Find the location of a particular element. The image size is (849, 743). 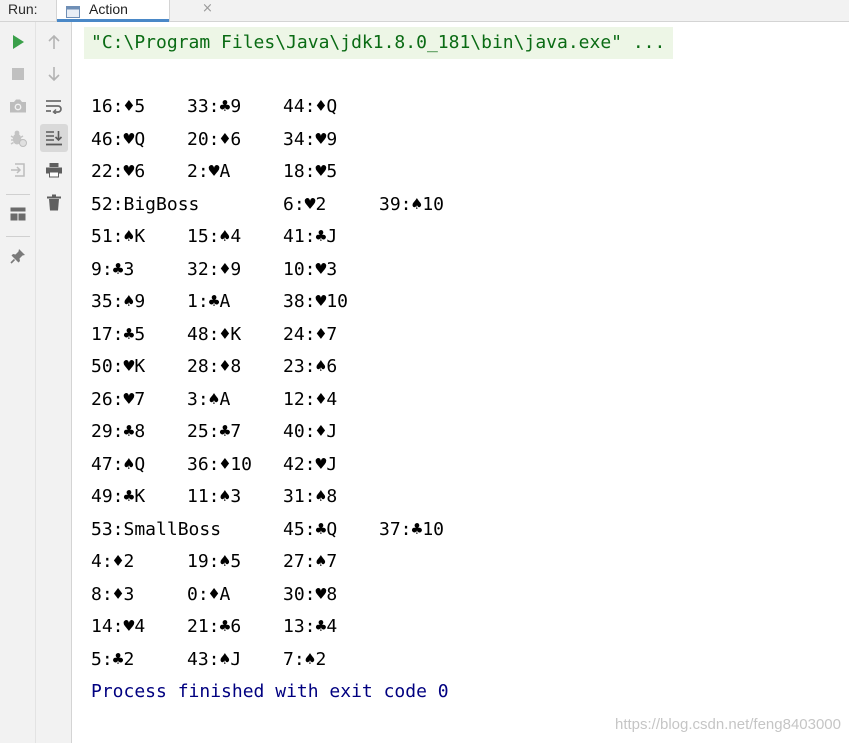

card-entry: 51:♠K is located at coordinates (118, 237).